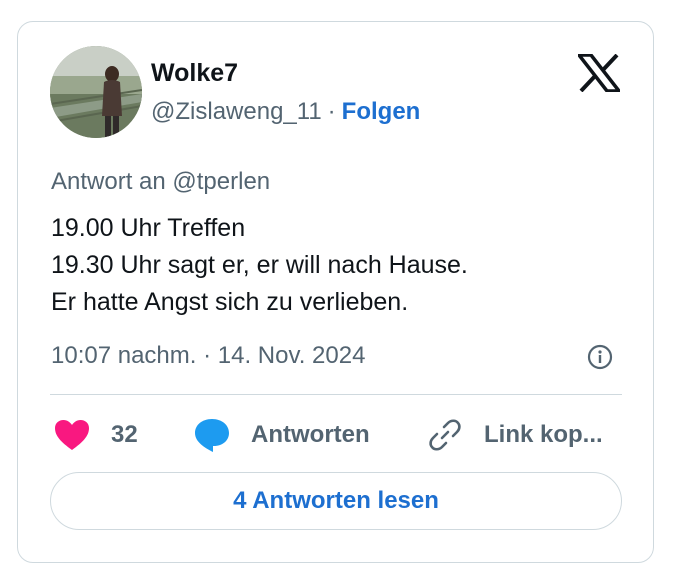  Describe the element at coordinates (310, 434) in the screenshot. I see `reply-label: Antworten` at that location.